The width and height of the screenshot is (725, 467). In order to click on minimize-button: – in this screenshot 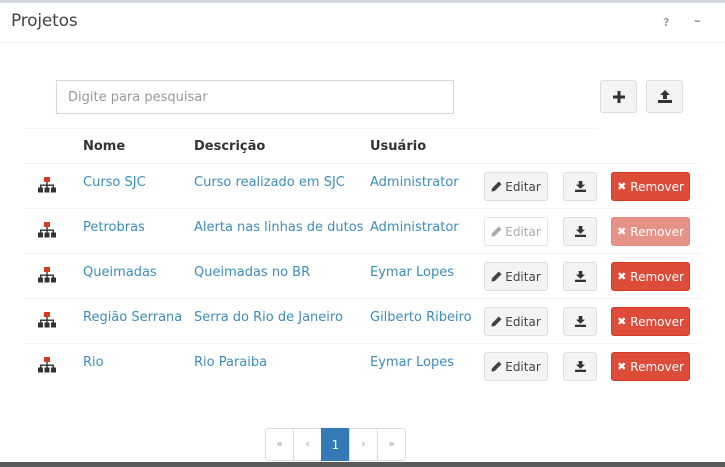, I will do `click(697, 21)`.